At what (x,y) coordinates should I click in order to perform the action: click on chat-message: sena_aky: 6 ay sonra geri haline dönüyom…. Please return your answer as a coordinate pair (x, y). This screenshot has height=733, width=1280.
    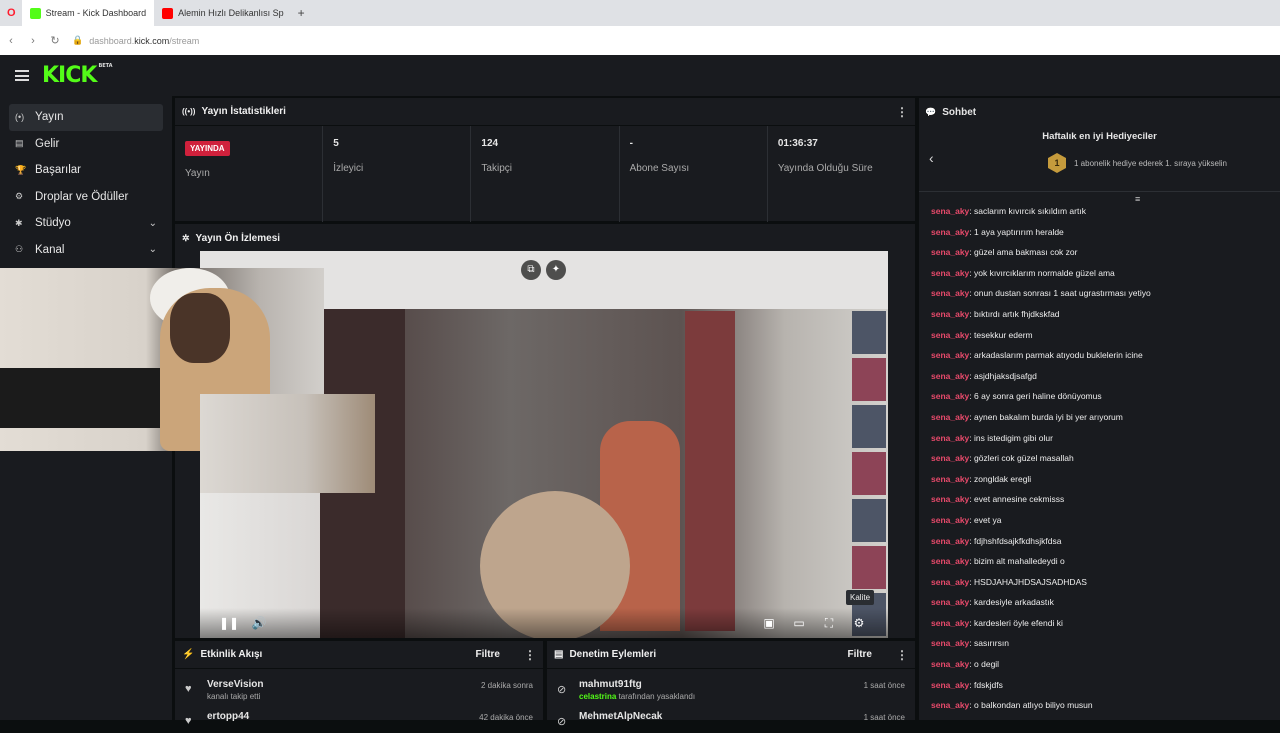
    Looking at the image, I should click on (1105, 400).